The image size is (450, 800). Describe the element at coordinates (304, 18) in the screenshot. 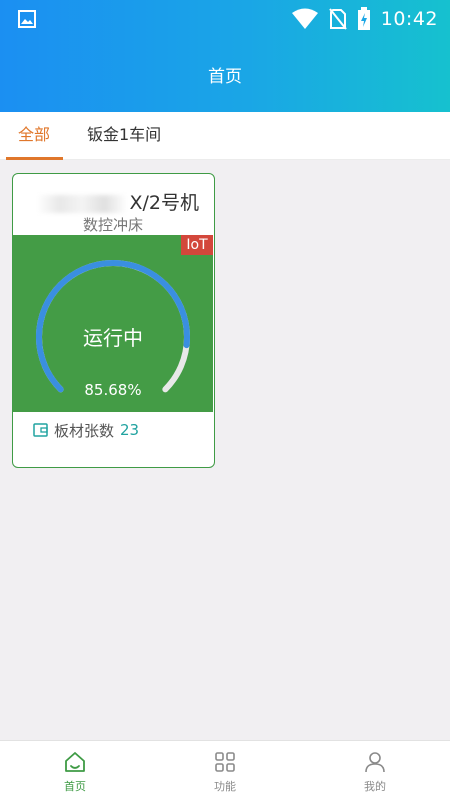

I see `wifi-icon` at that location.